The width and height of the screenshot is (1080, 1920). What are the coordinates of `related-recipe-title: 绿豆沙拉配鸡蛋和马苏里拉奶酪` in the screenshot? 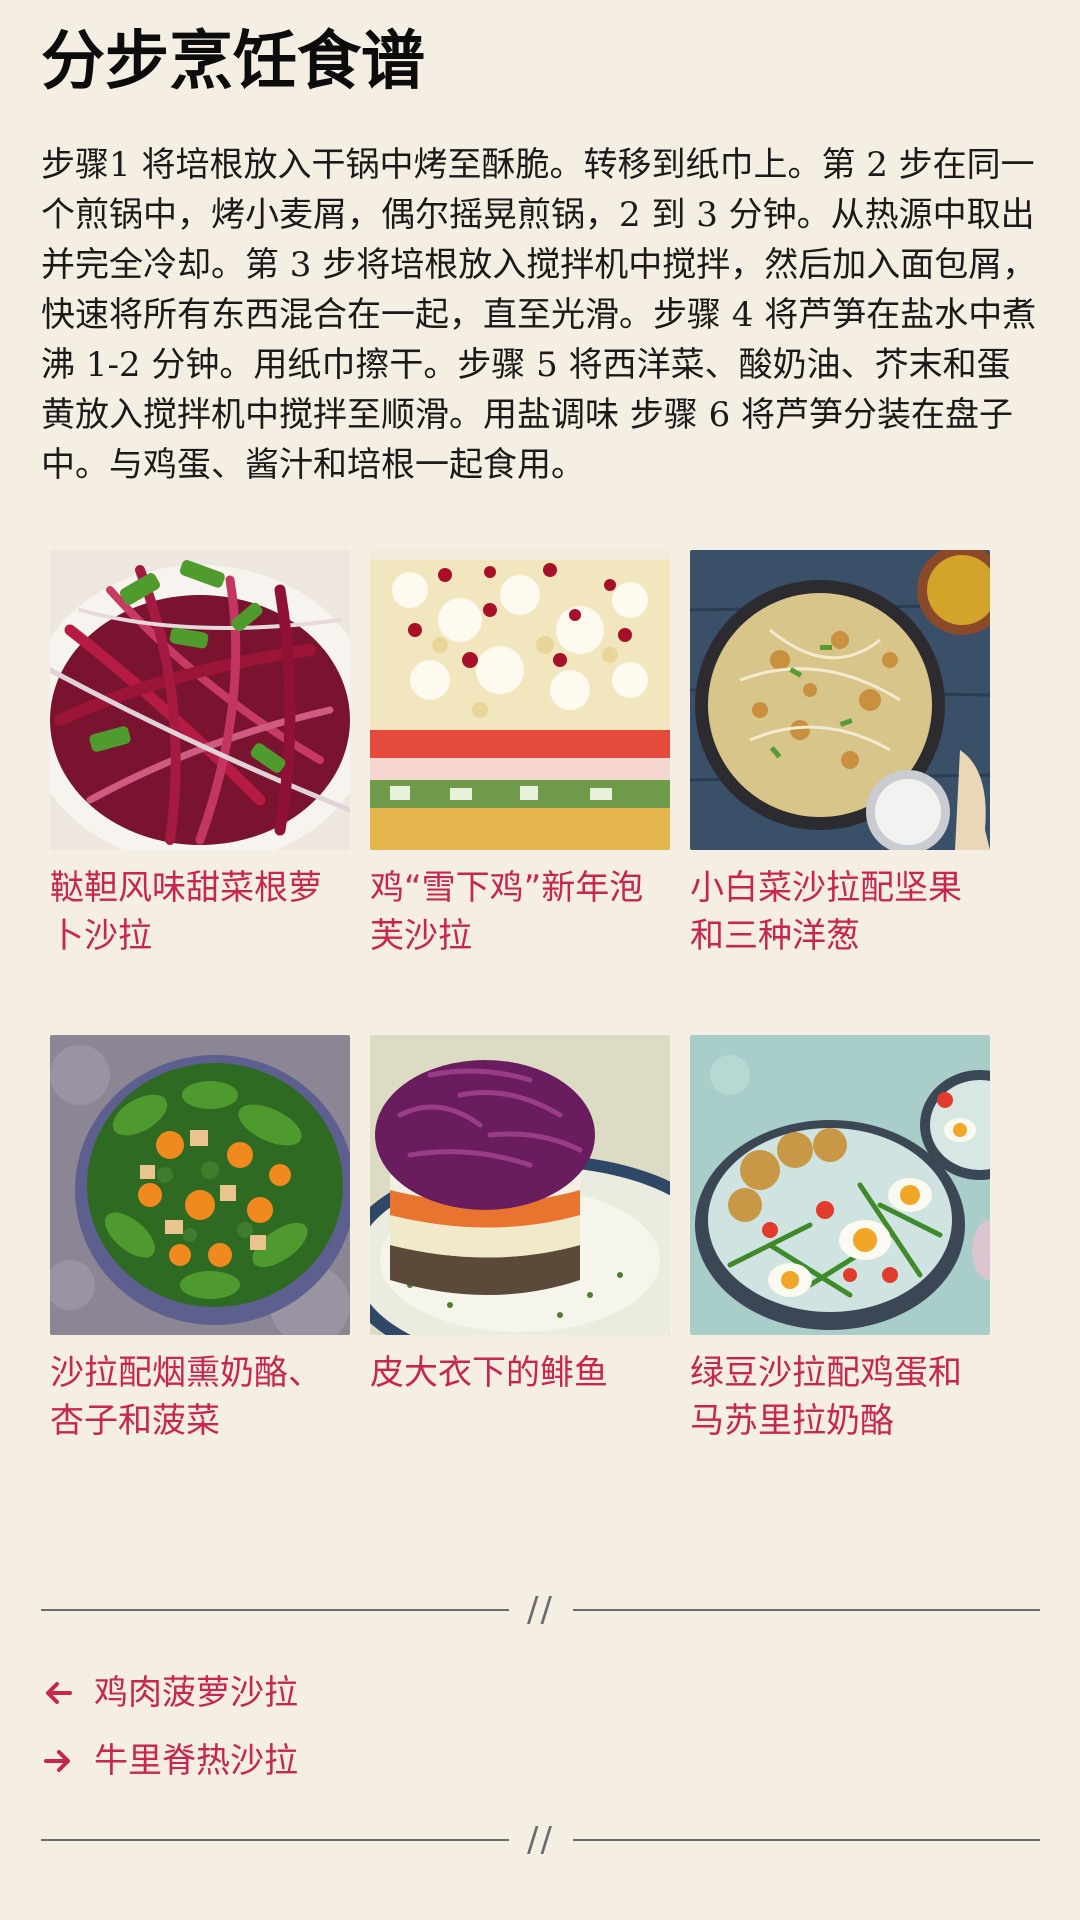 It's located at (840, 1397).